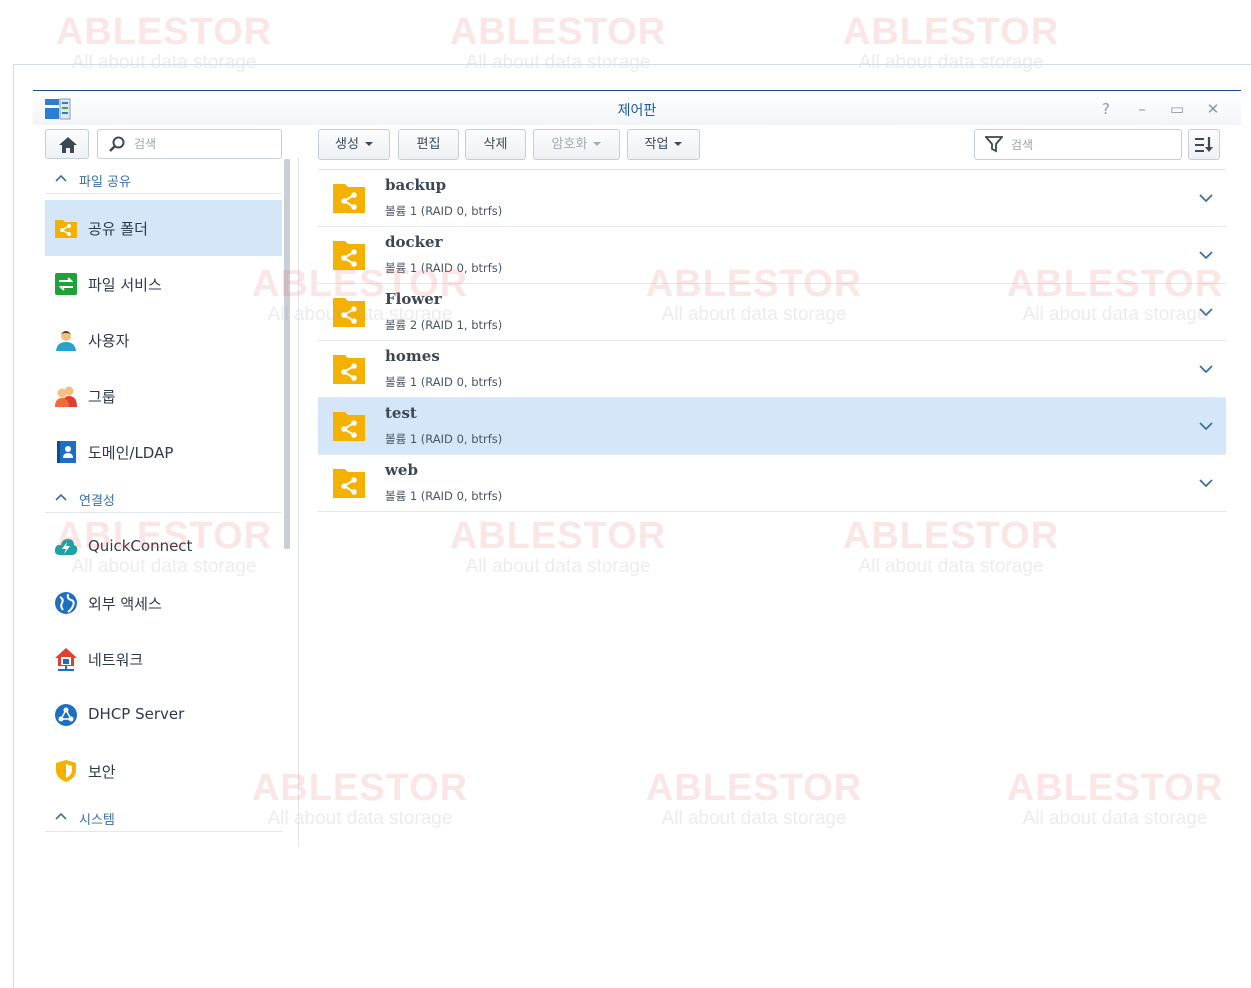 This screenshot has height=988, width=1251. I want to click on file-services-icon, so click(66, 284).